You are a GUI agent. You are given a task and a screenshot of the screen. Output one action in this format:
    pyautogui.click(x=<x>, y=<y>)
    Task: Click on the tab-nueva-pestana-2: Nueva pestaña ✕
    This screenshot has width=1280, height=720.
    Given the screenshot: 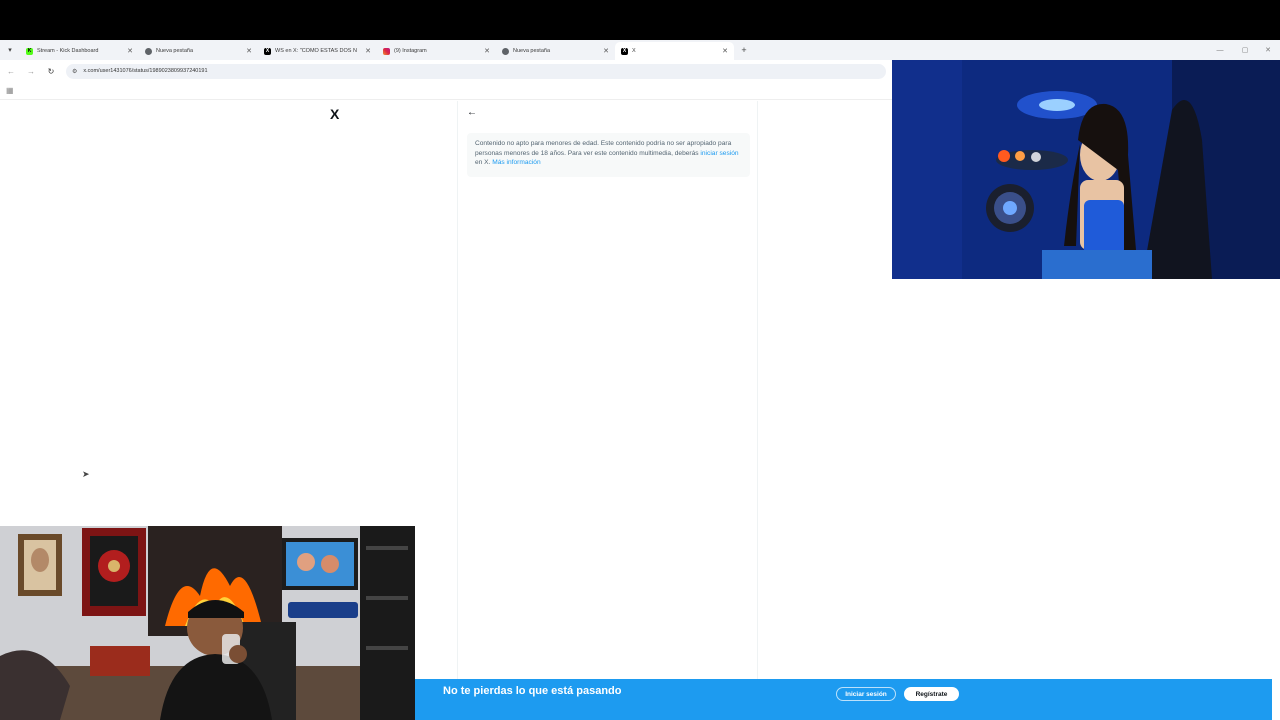 What is the action you would take?
    pyautogui.click(x=555, y=51)
    